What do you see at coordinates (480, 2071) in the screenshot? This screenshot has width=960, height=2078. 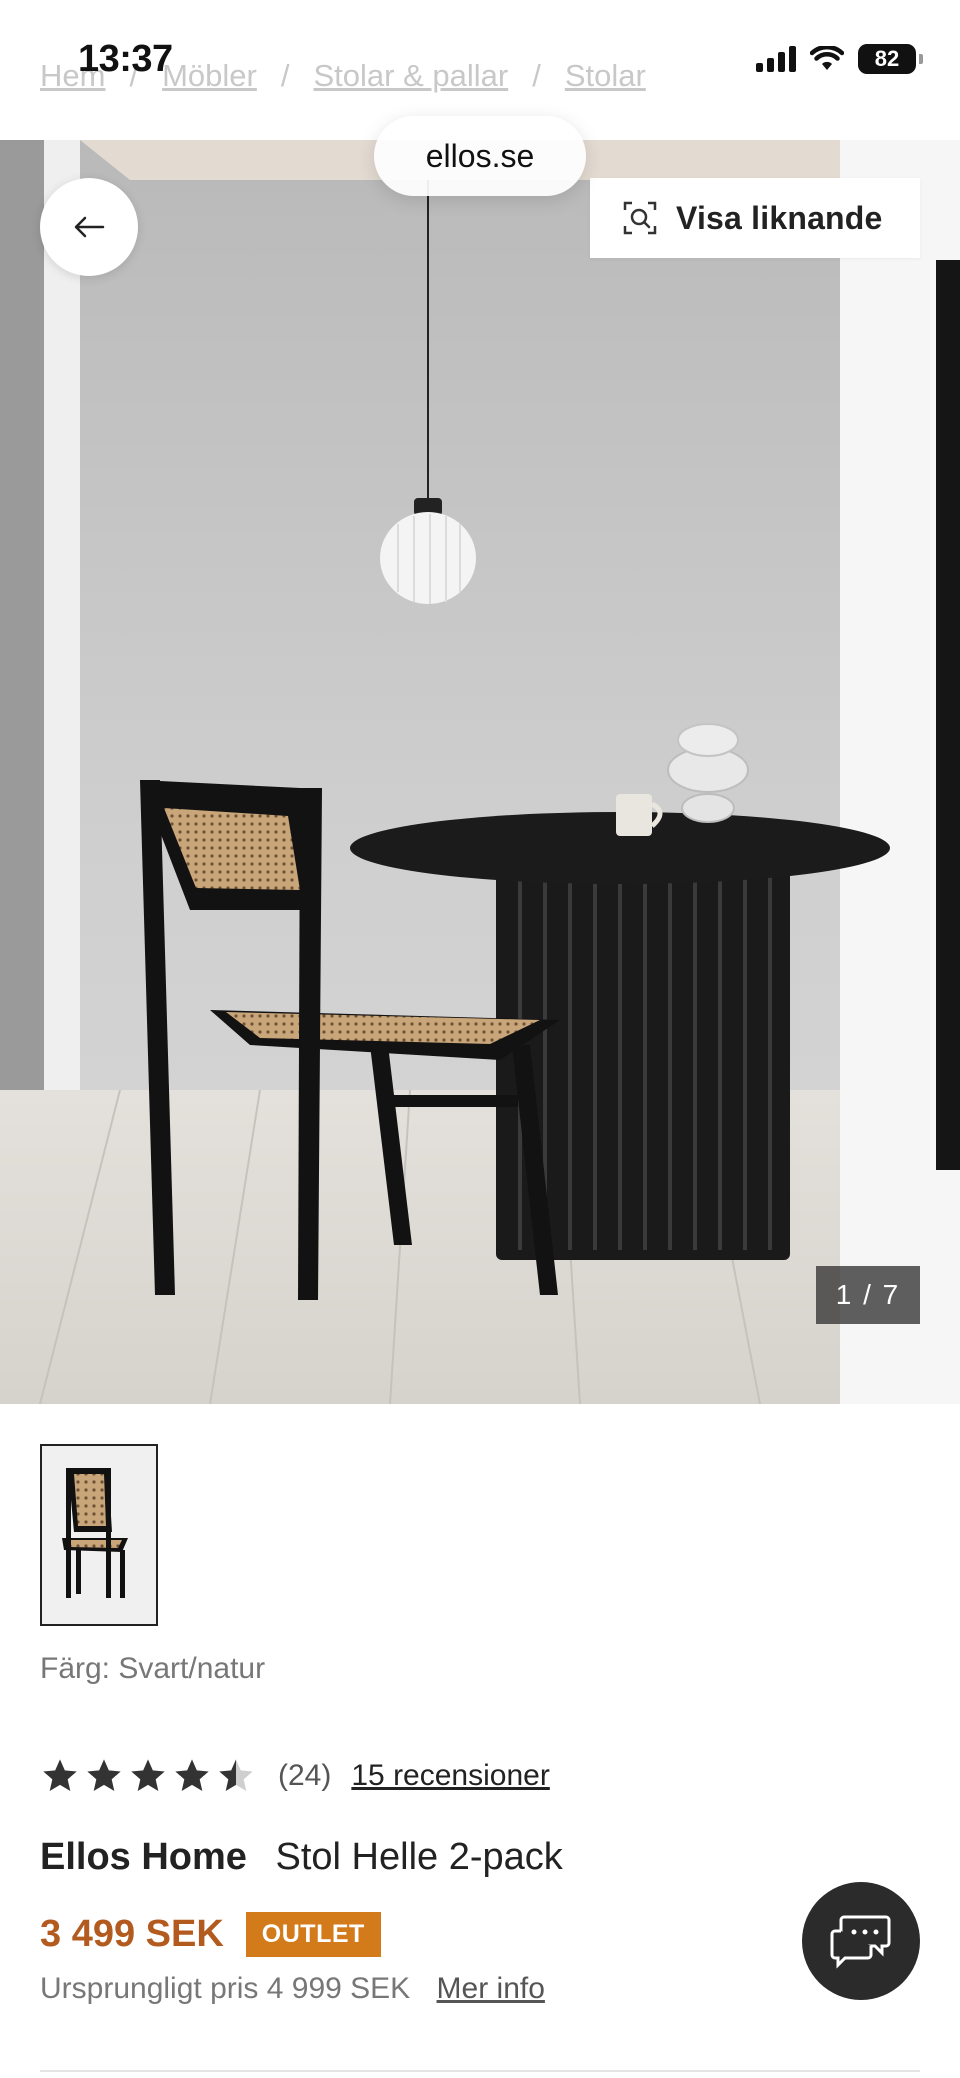 I see `divider` at bounding box center [480, 2071].